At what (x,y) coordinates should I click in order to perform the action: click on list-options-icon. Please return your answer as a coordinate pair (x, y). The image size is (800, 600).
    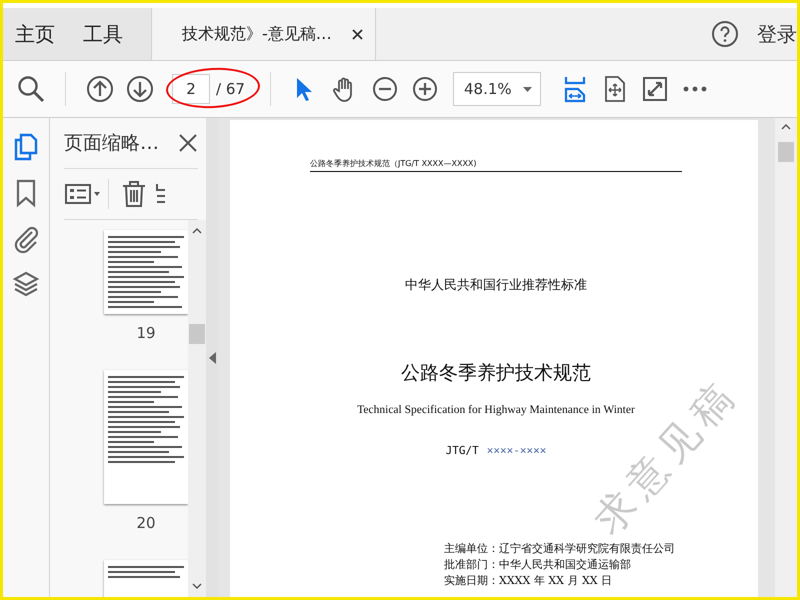
    Looking at the image, I should click on (83, 194).